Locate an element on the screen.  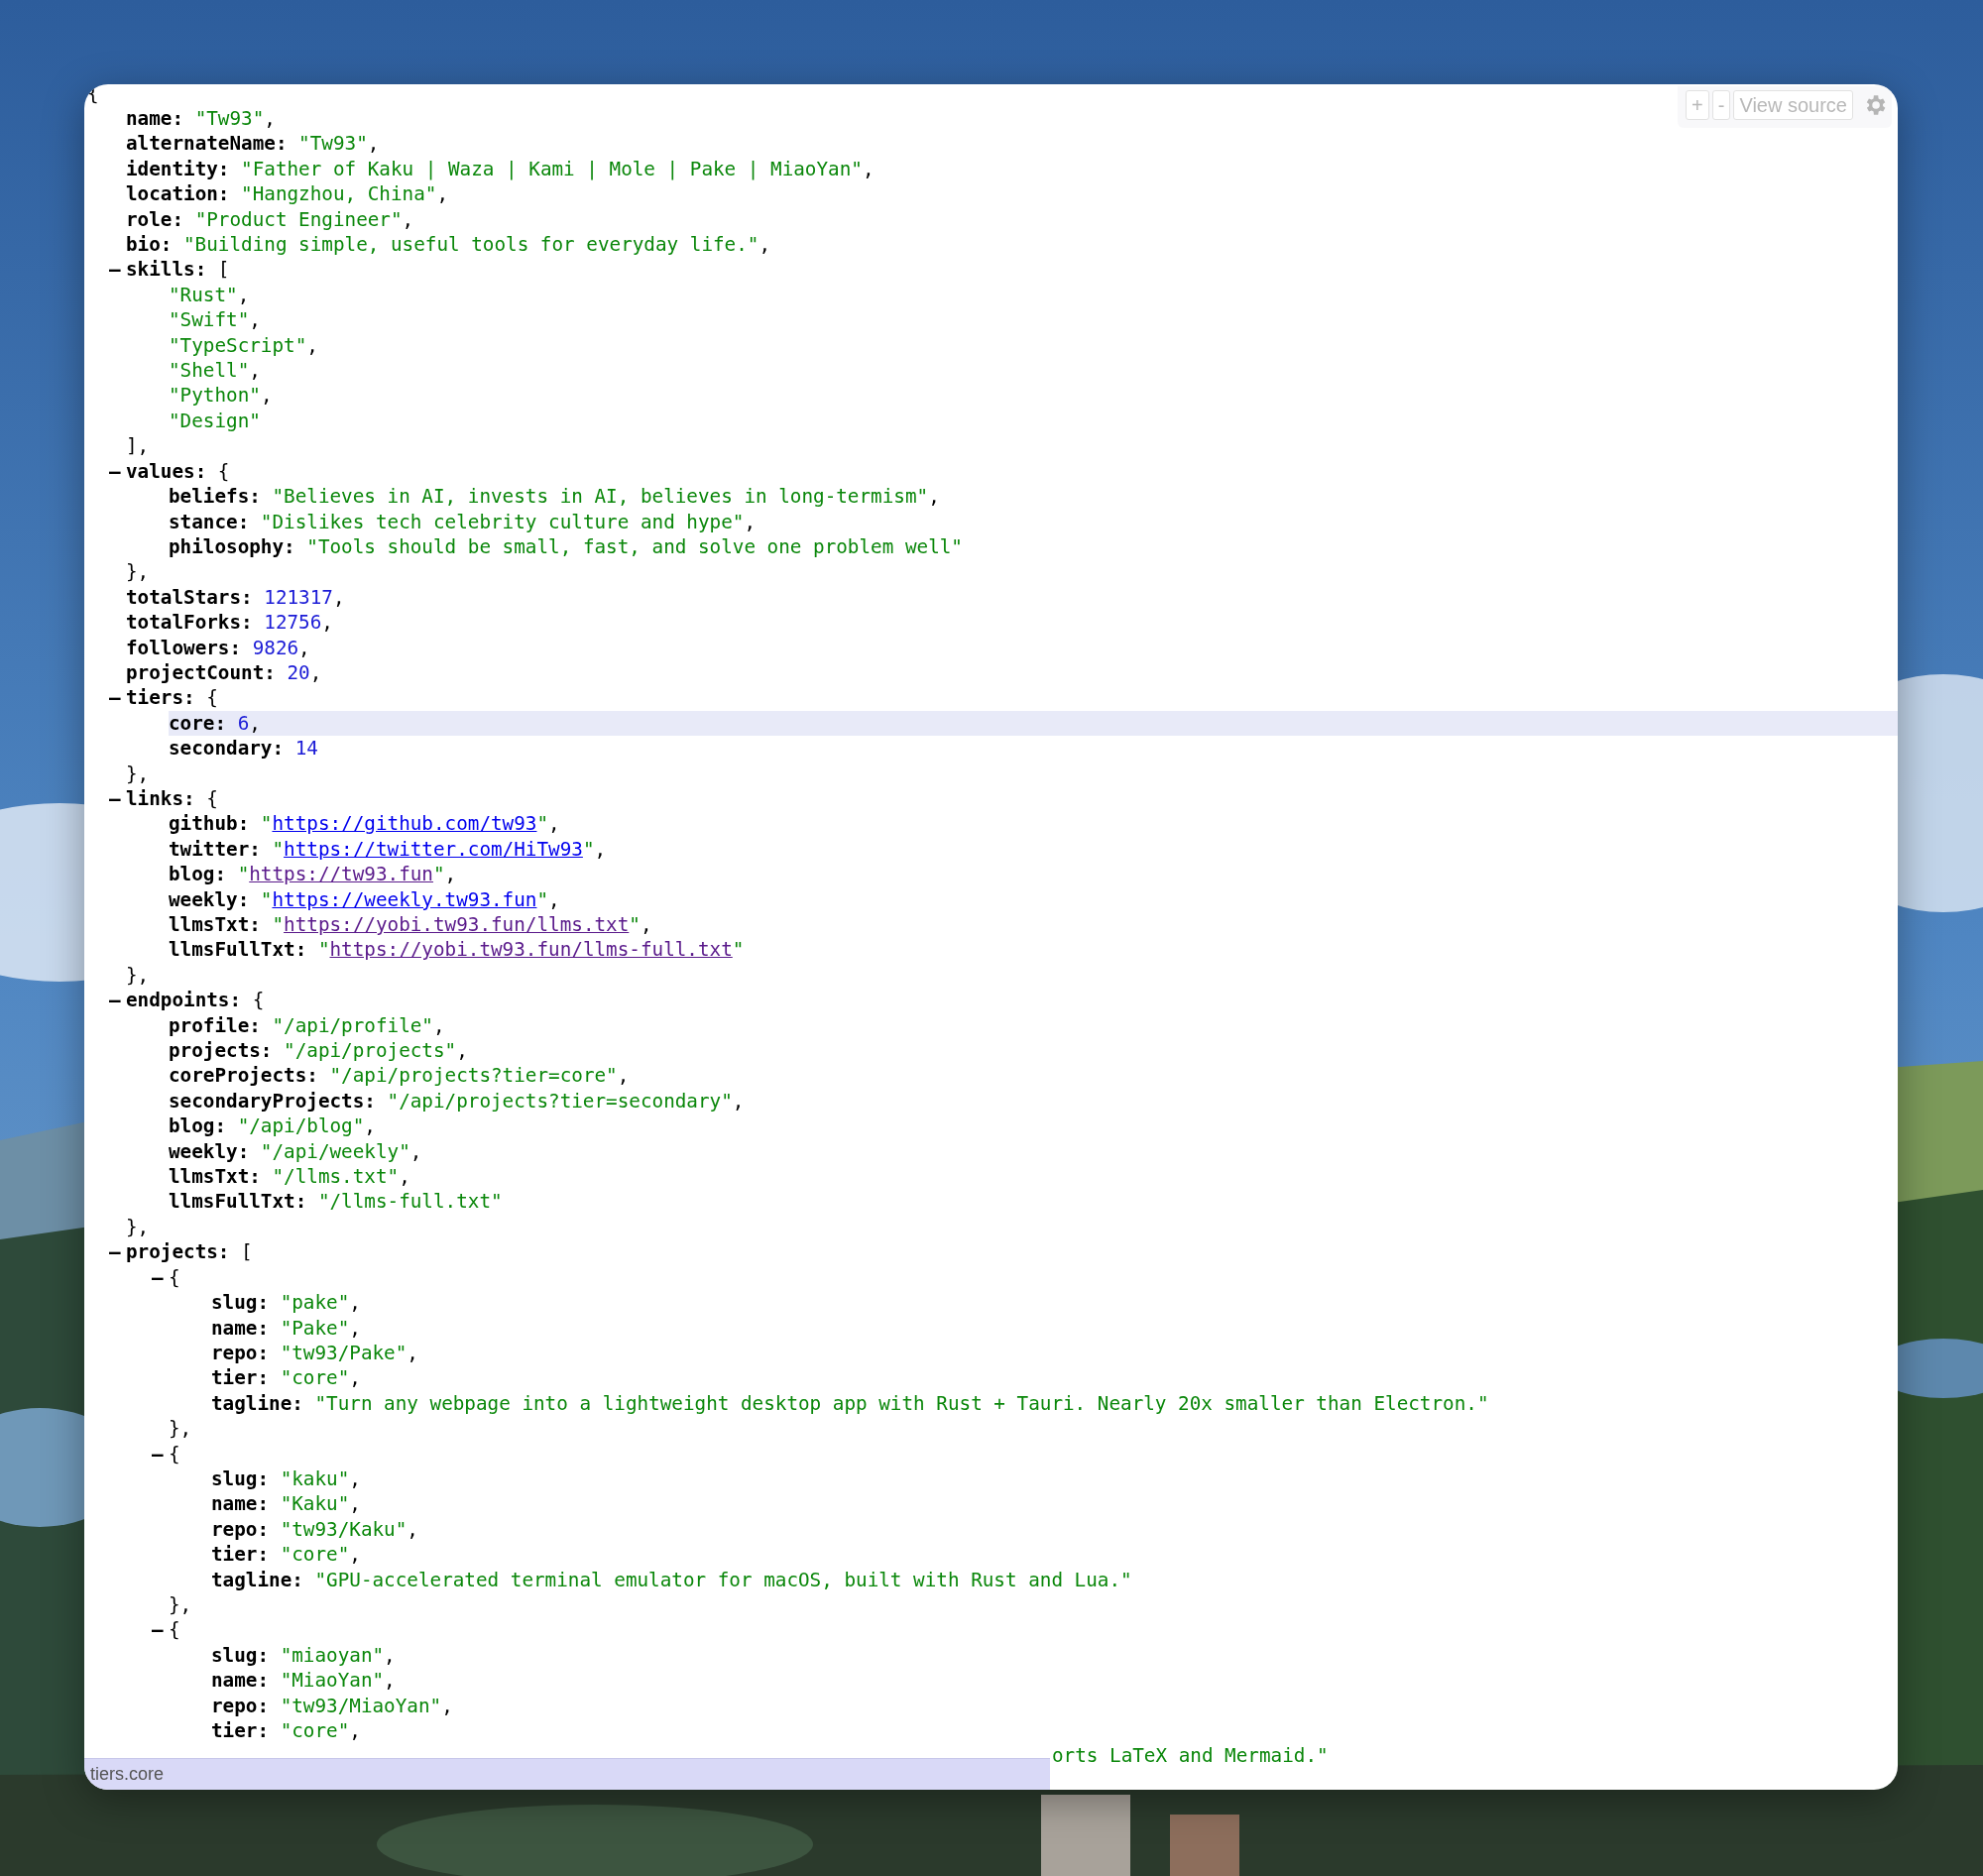
json-string: "TypeScript" is located at coordinates (238, 345).